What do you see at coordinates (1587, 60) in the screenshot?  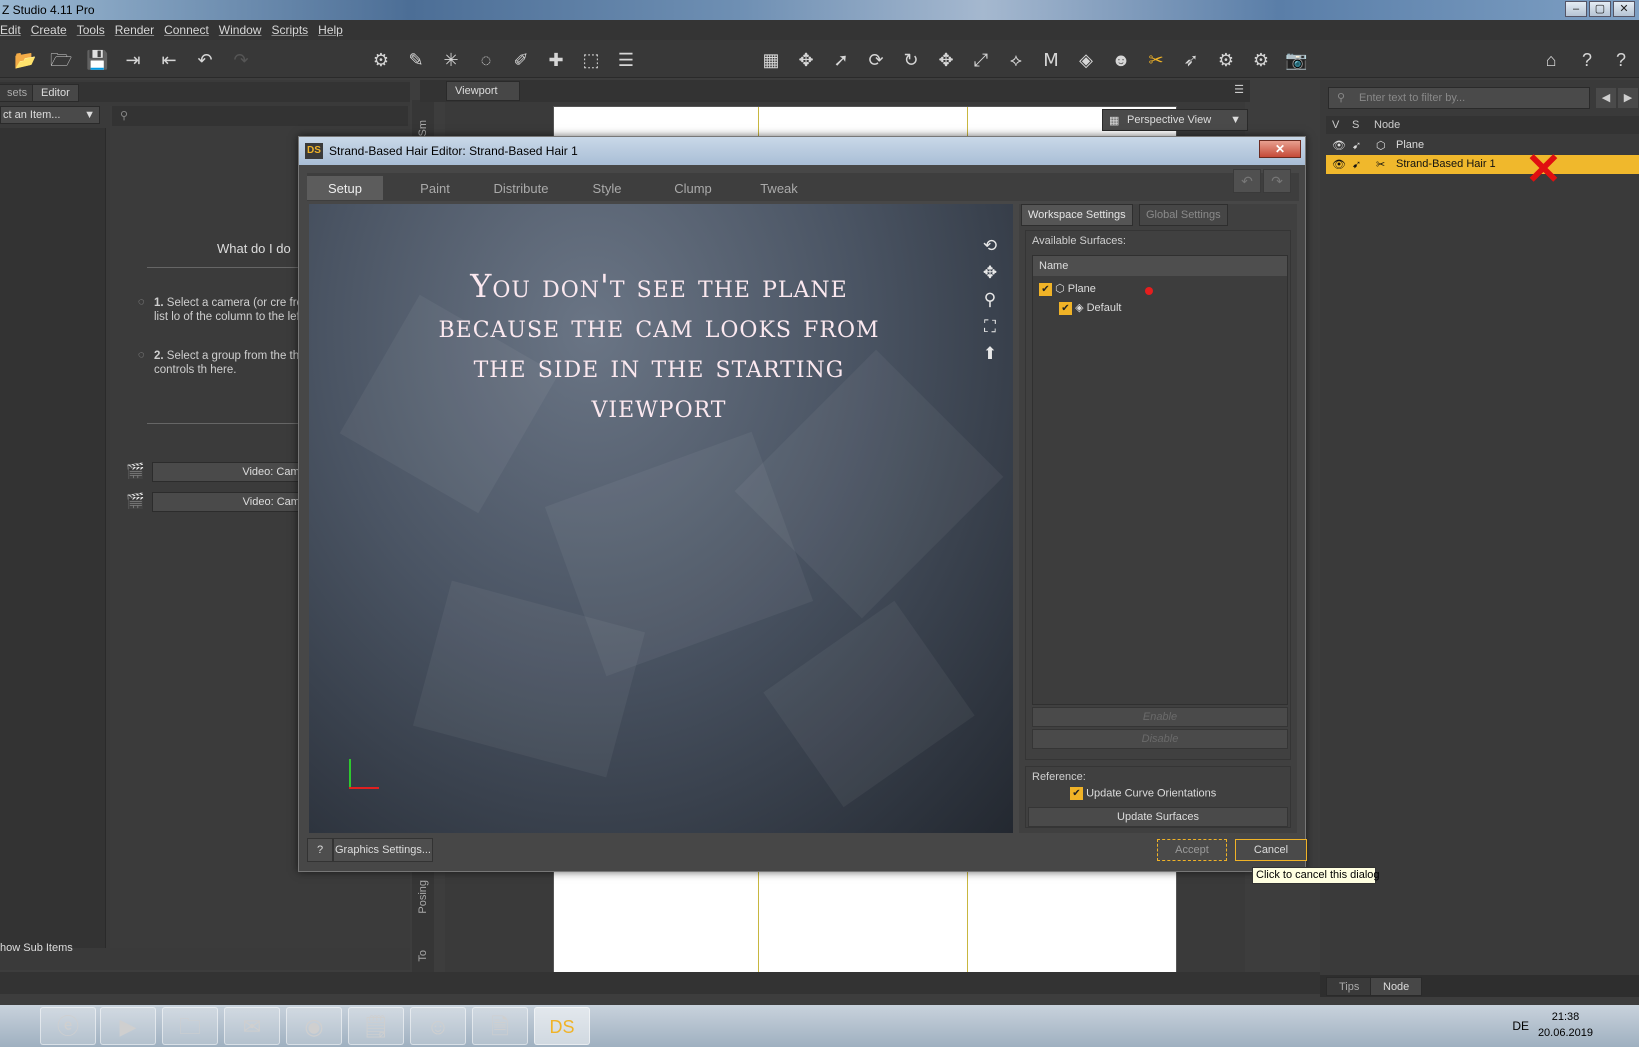 I see `whats-this-icon: ?` at bounding box center [1587, 60].